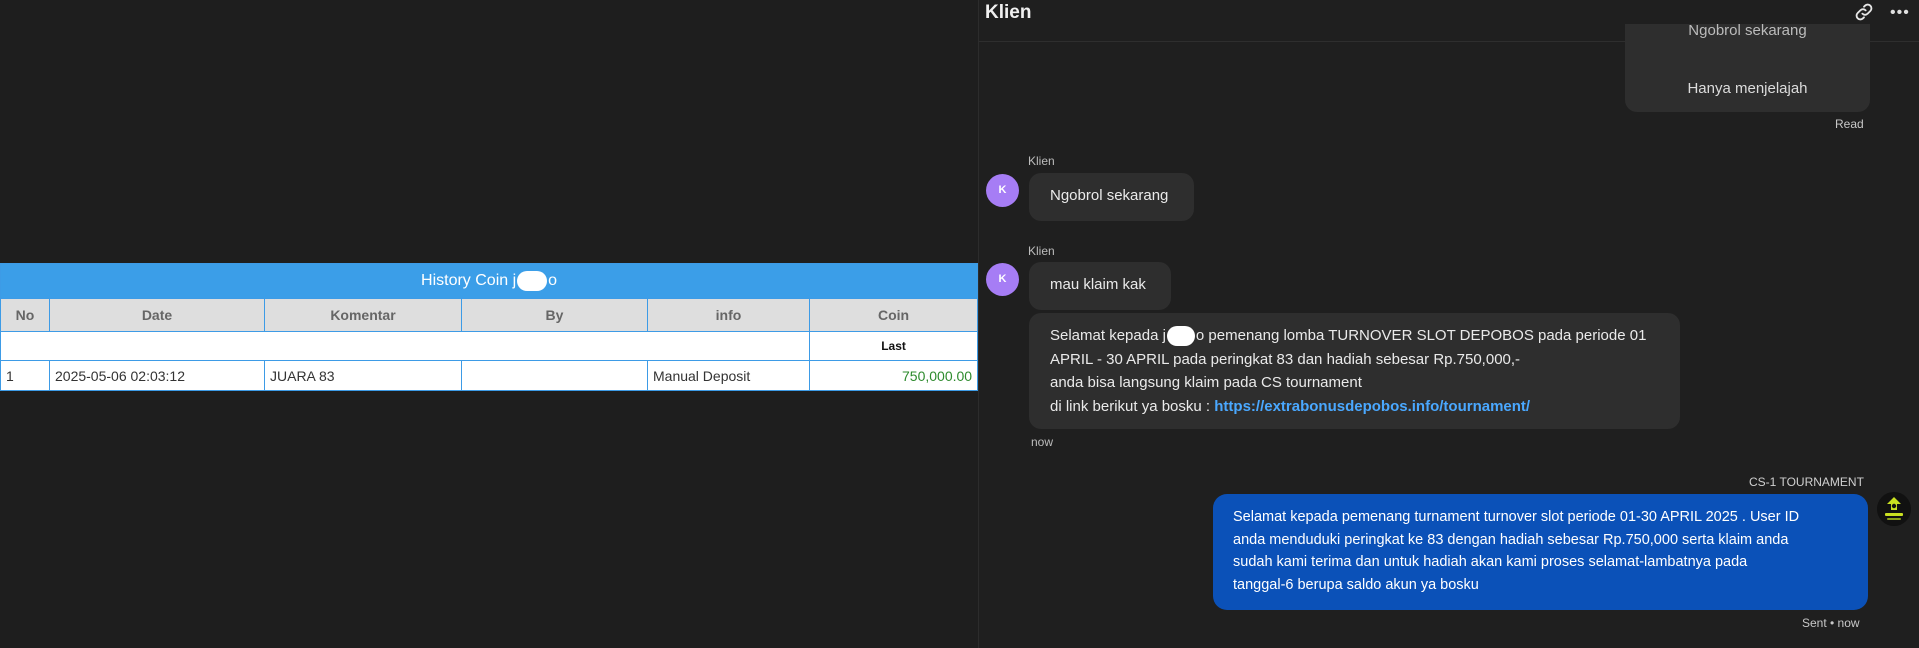 This screenshot has height=648, width=1919. What do you see at coordinates (1356, 584) in the screenshot?
I see `message-line: tanggal-6 berupa saldo akun ya bosku` at bounding box center [1356, 584].